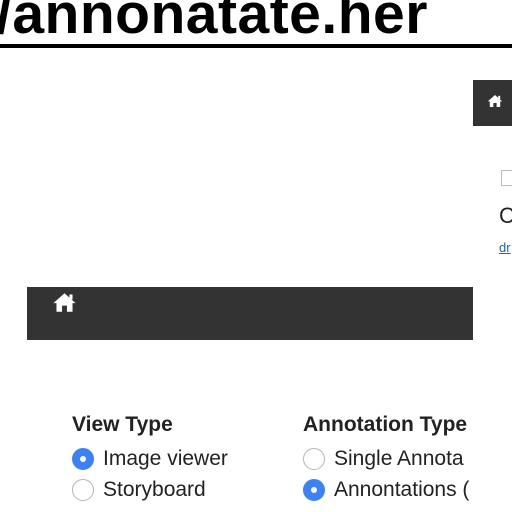 Image resolution: width=512 pixels, height=512 pixels. Describe the element at coordinates (399, 458) in the screenshot. I see `option-label: Single Annota` at that location.